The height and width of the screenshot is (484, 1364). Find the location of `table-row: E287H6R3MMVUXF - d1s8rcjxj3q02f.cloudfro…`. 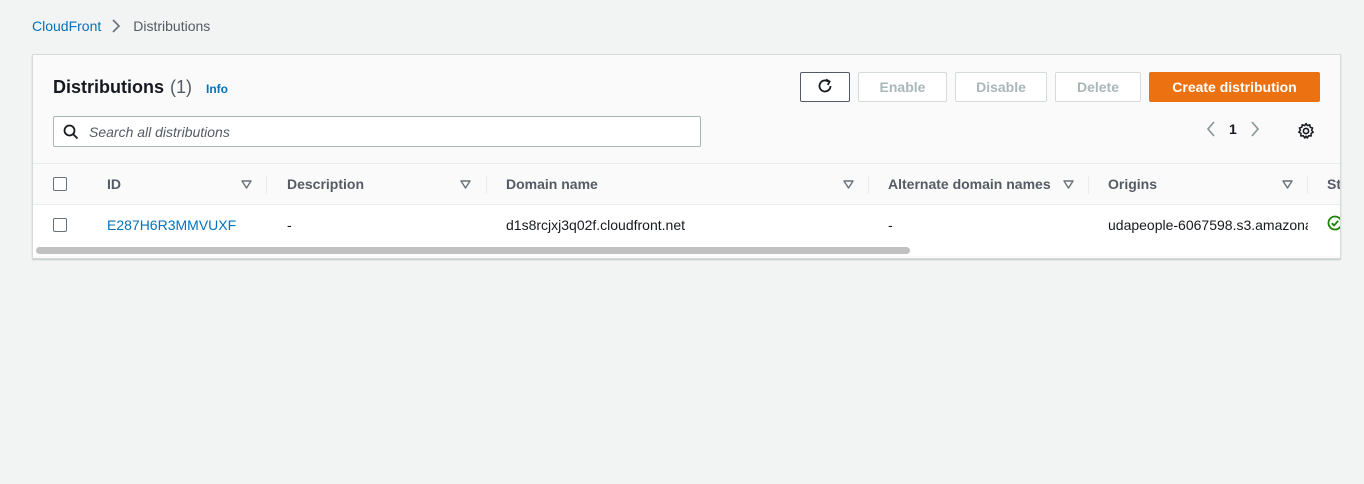

table-row: E287H6R3MMVUXF - d1s8rcjxj3q02f.cloudfro… is located at coordinates (686, 225).